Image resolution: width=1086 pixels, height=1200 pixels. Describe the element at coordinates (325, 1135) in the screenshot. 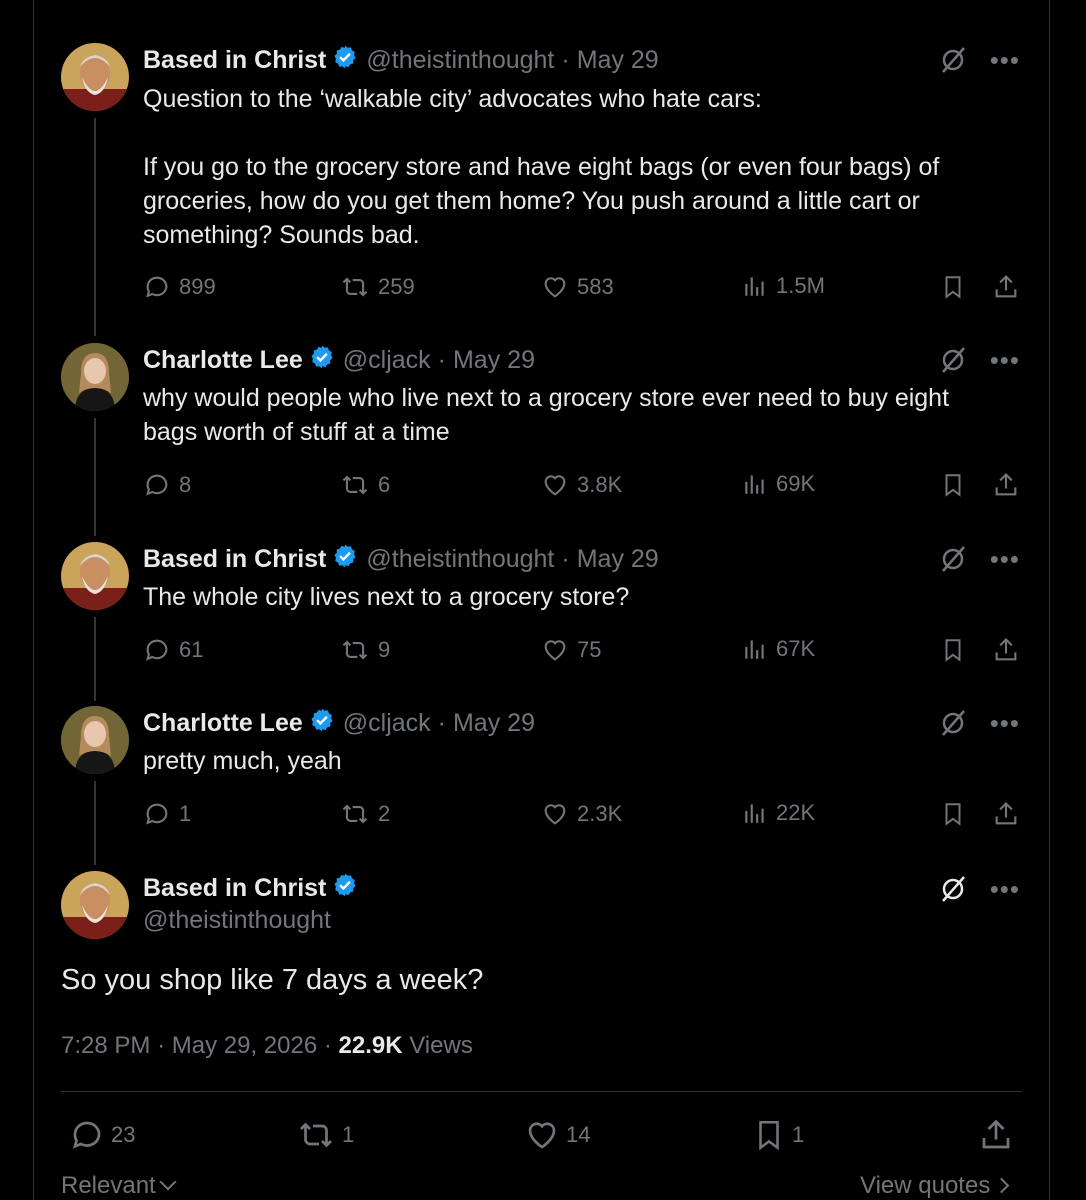

I see `repost-button: 1` at that location.